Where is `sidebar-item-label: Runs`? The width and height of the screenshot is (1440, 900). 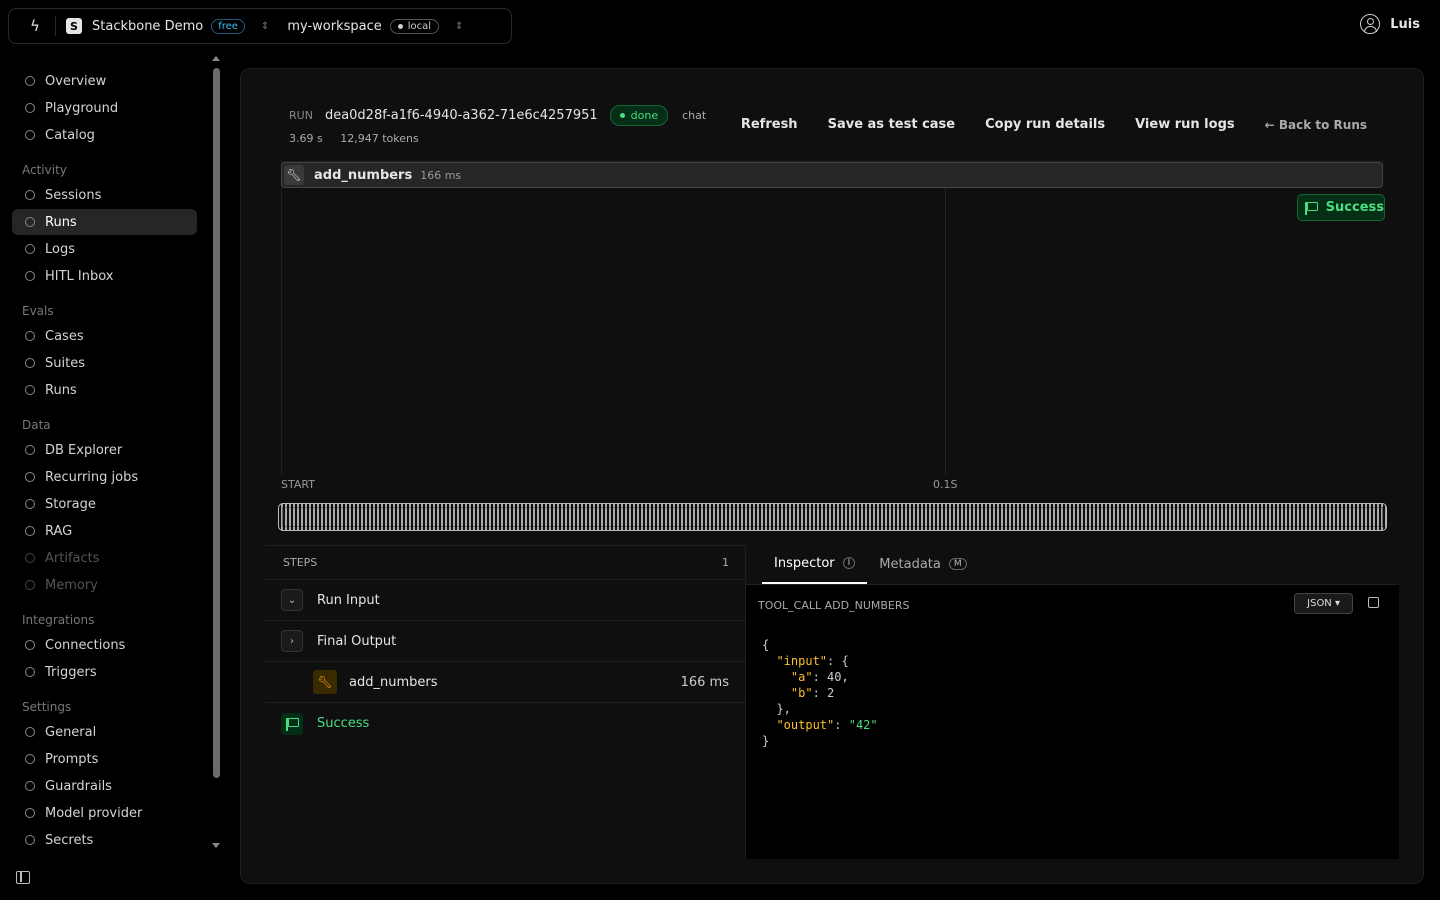 sidebar-item-label: Runs is located at coordinates (61, 222).